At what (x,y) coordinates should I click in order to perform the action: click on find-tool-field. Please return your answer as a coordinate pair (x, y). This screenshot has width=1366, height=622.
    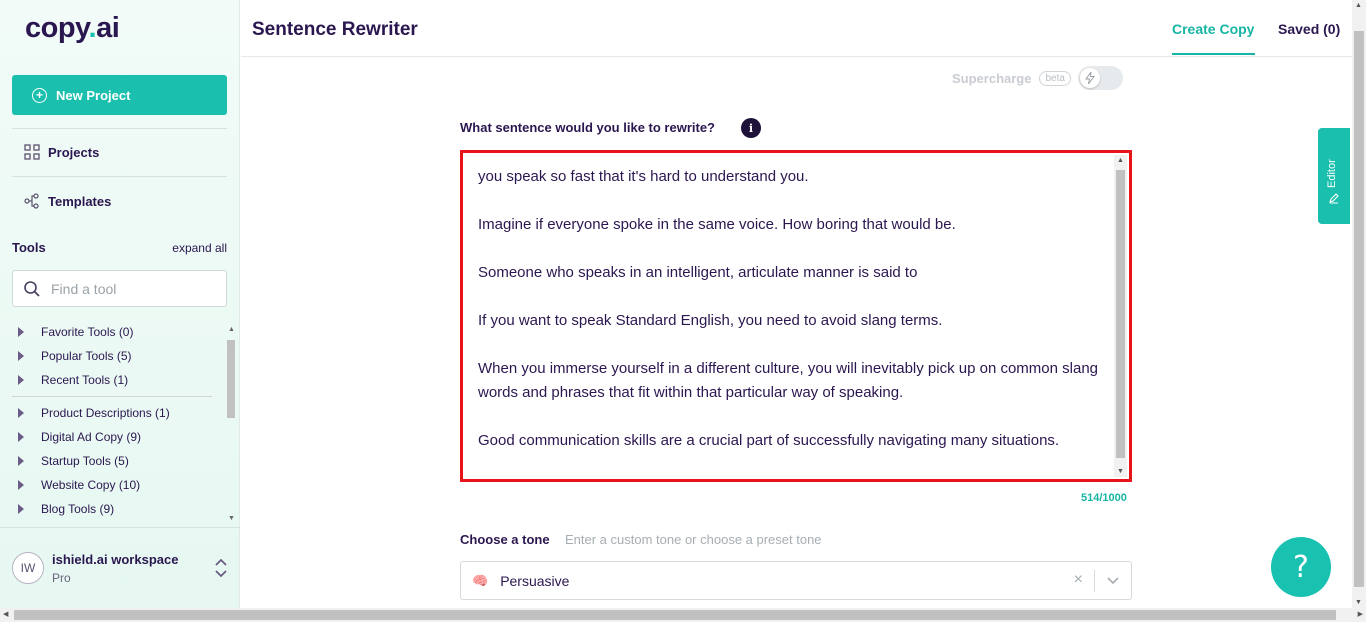
    Looking at the image, I should click on (119, 288).